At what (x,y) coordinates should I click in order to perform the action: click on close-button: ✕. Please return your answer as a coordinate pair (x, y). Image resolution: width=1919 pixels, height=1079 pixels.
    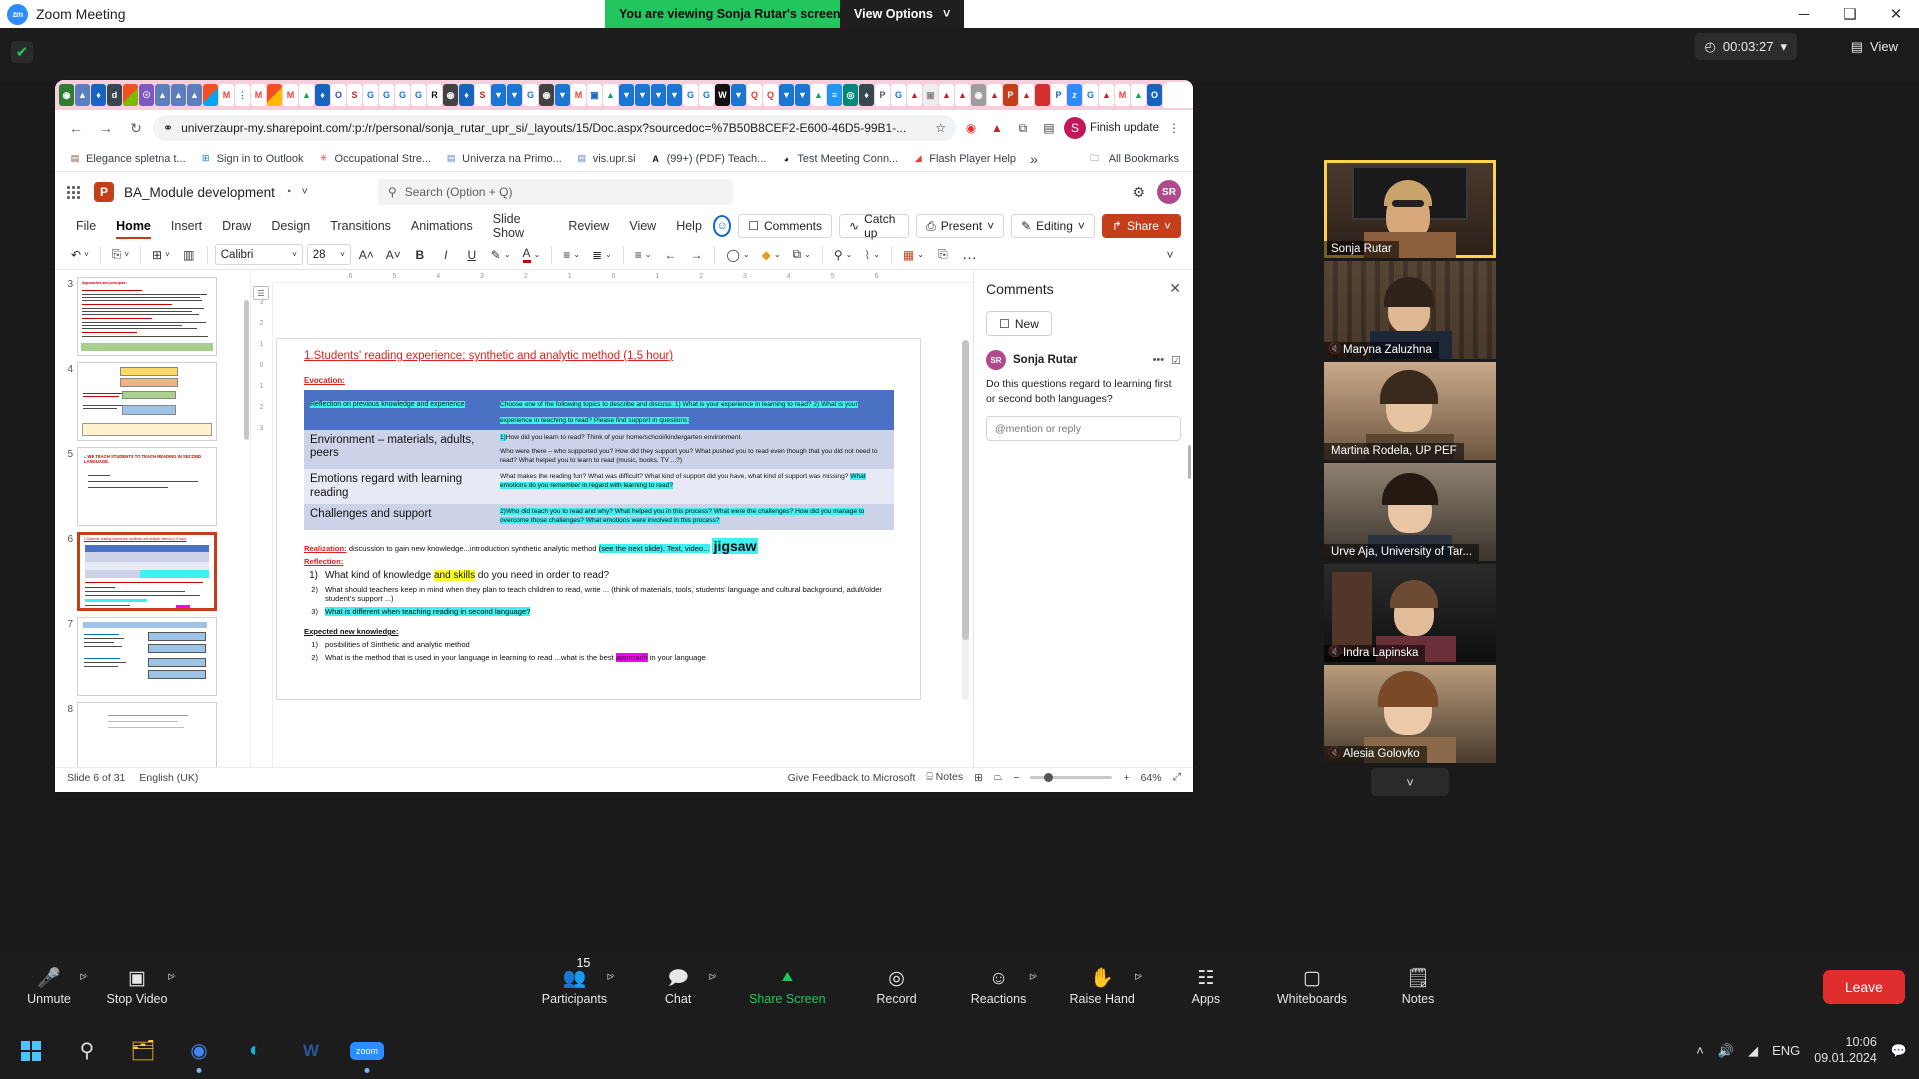
    Looking at the image, I should click on (1896, 14).